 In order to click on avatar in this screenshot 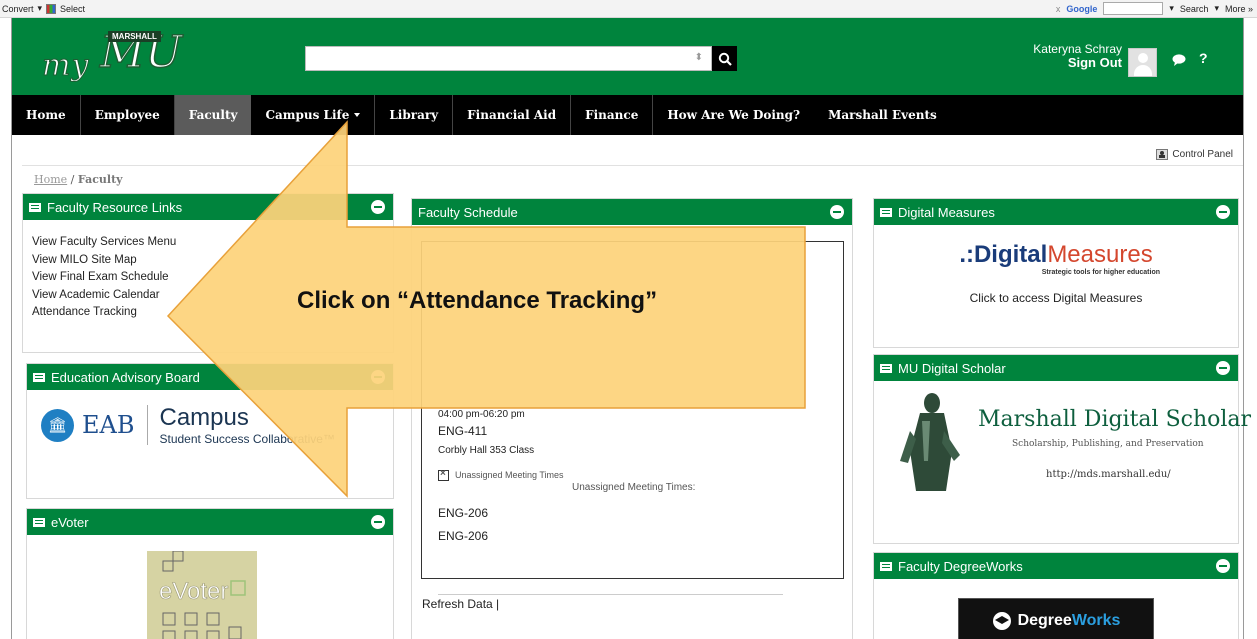, I will do `click(1142, 62)`.